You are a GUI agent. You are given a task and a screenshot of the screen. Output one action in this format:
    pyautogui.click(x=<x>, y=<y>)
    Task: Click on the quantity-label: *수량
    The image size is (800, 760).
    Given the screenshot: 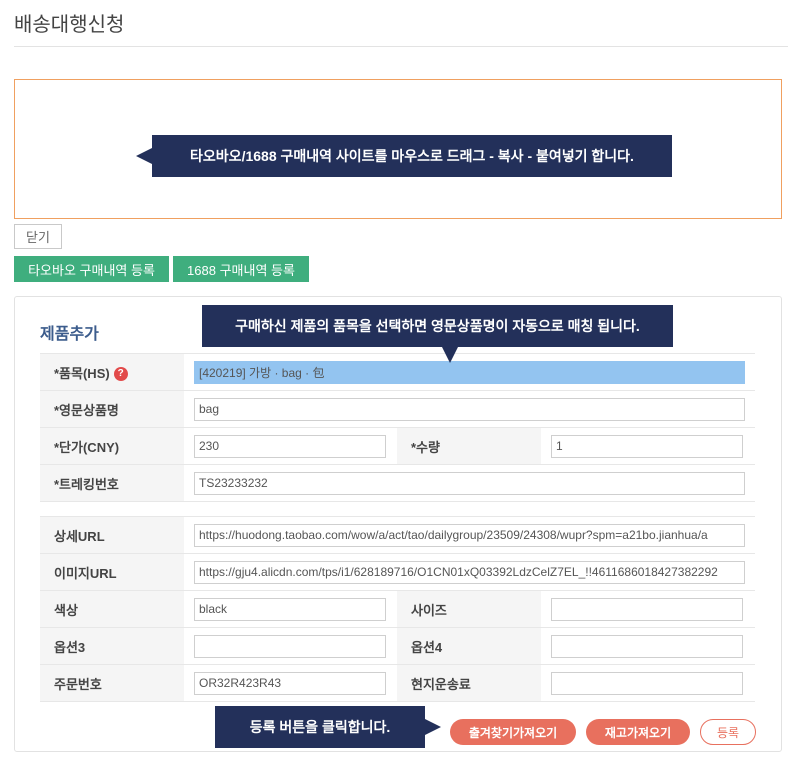 What is the action you would take?
    pyautogui.click(x=469, y=446)
    